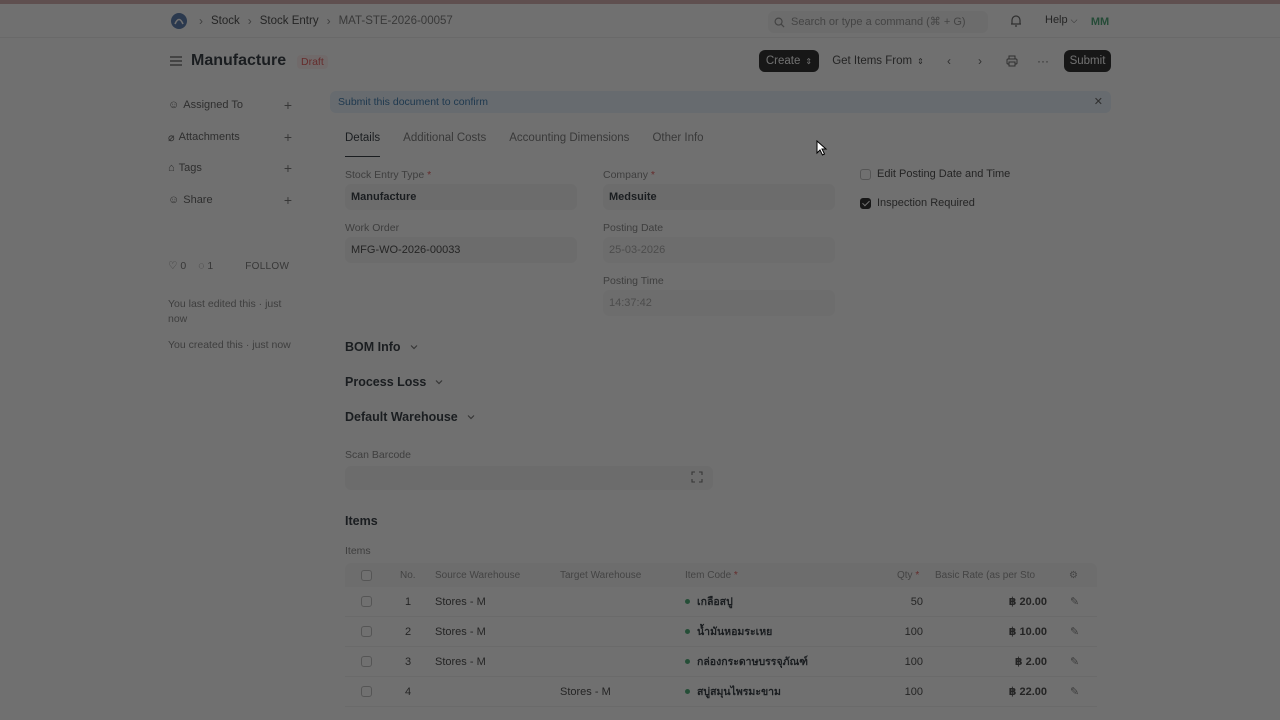 This screenshot has height=720, width=1280. I want to click on edit-posting-label: Edit Posting Date and Time, so click(944, 174).